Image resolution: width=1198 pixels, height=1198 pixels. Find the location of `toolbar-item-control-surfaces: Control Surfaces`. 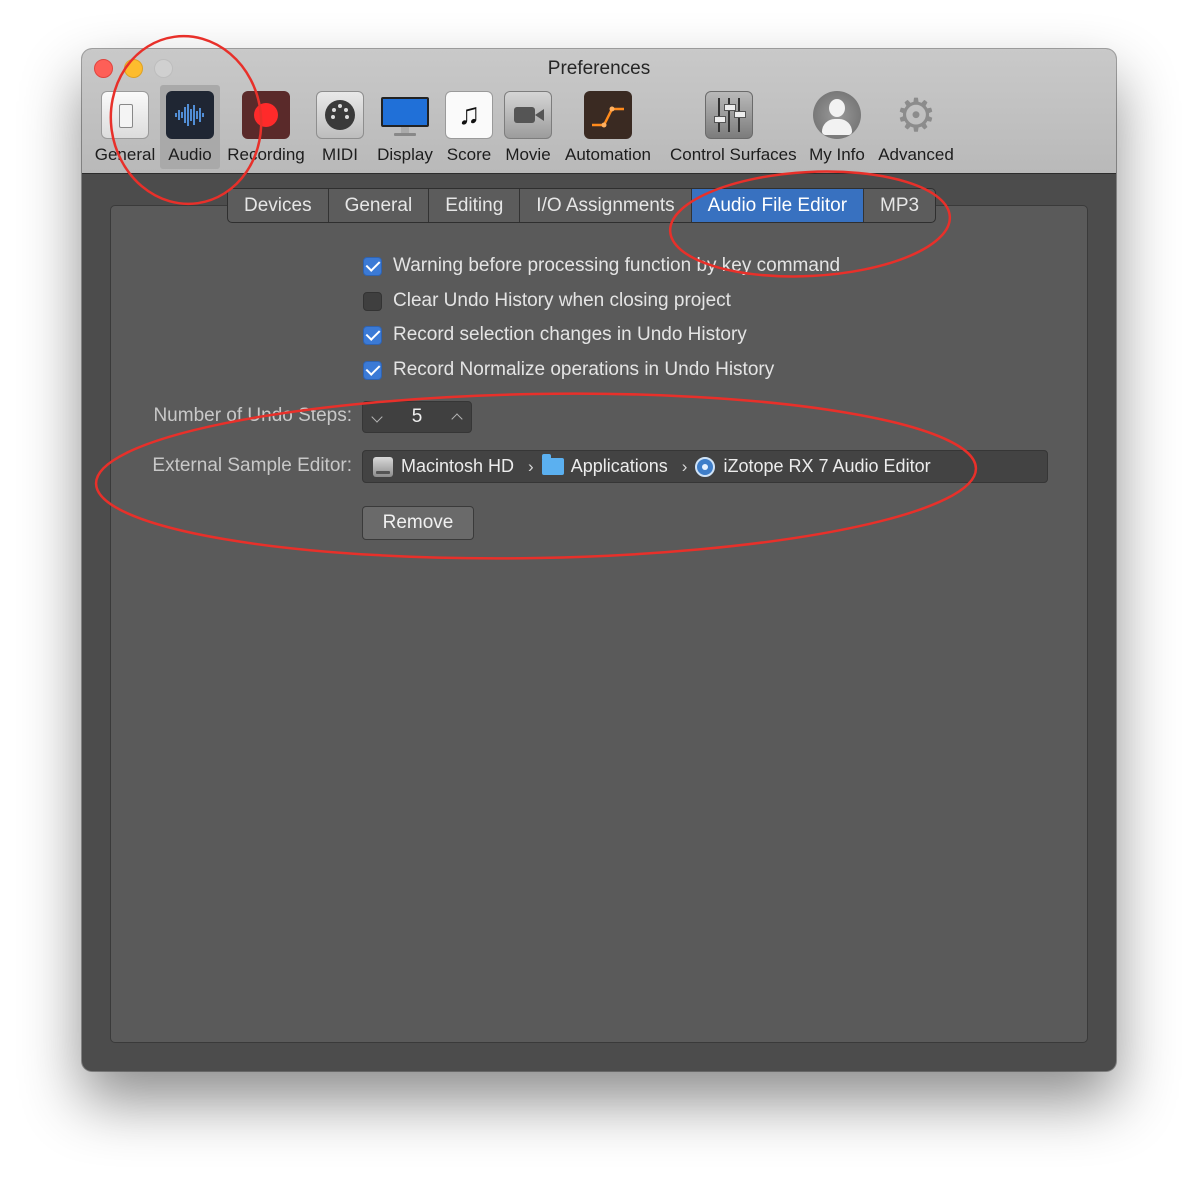

toolbar-item-control-surfaces: Control Surfaces is located at coordinates (733, 127).